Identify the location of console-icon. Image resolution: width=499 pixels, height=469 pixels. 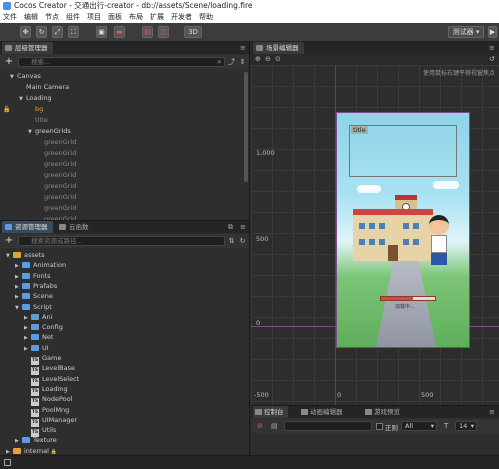
(258, 412).